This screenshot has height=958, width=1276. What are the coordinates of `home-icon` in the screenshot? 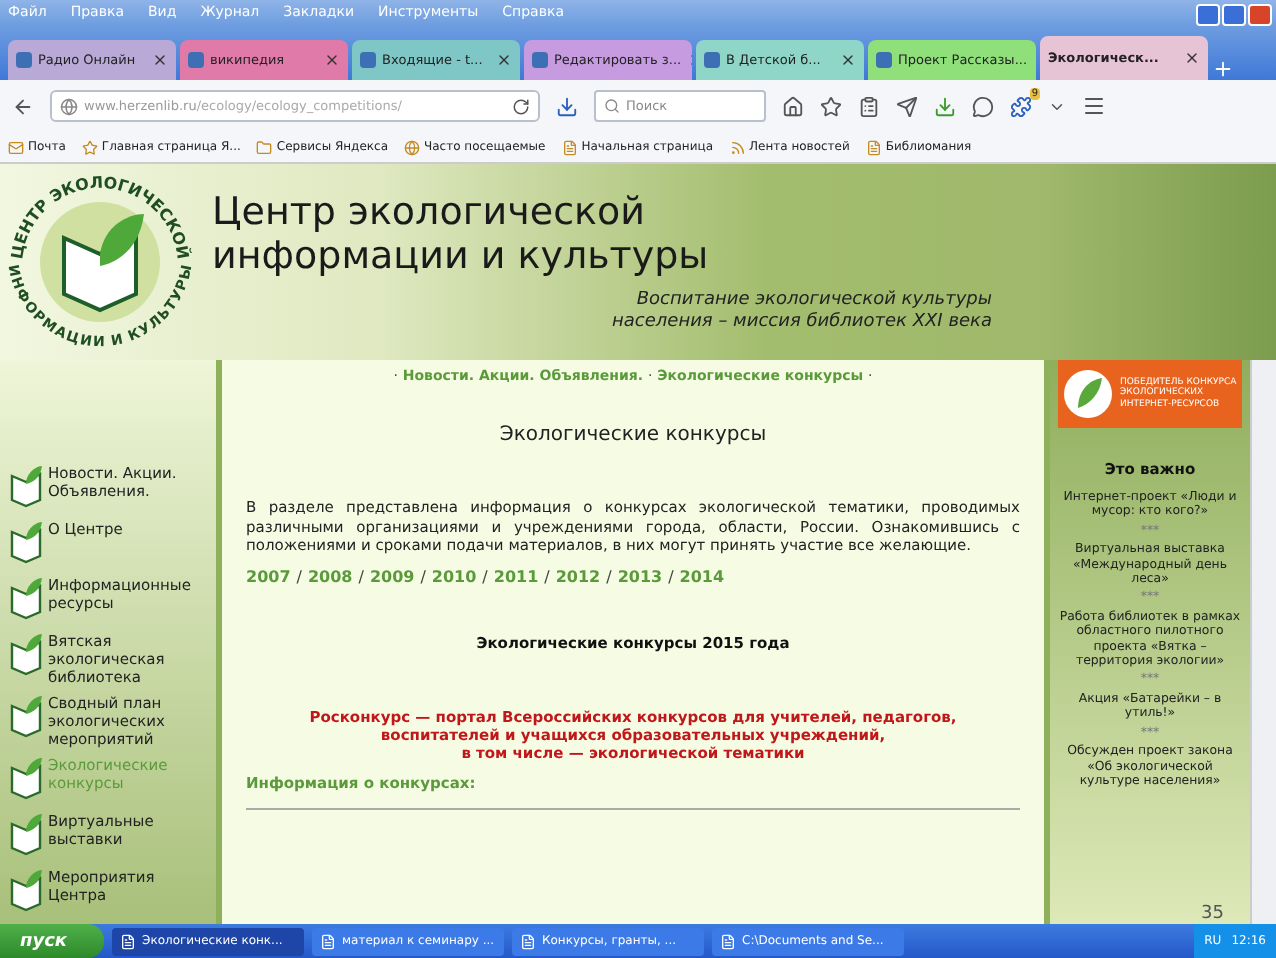 It's located at (793, 106).